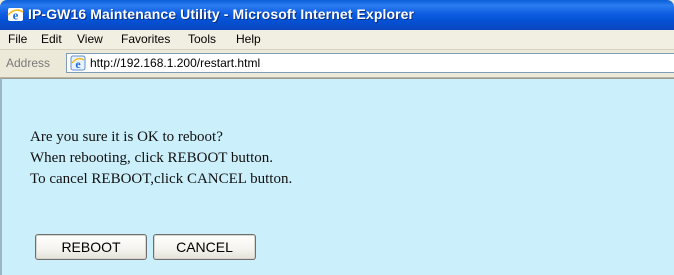  Describe the element at coordinates (204, 247) in the screenshot. I see `cancel-button: CANCEL` at that location.